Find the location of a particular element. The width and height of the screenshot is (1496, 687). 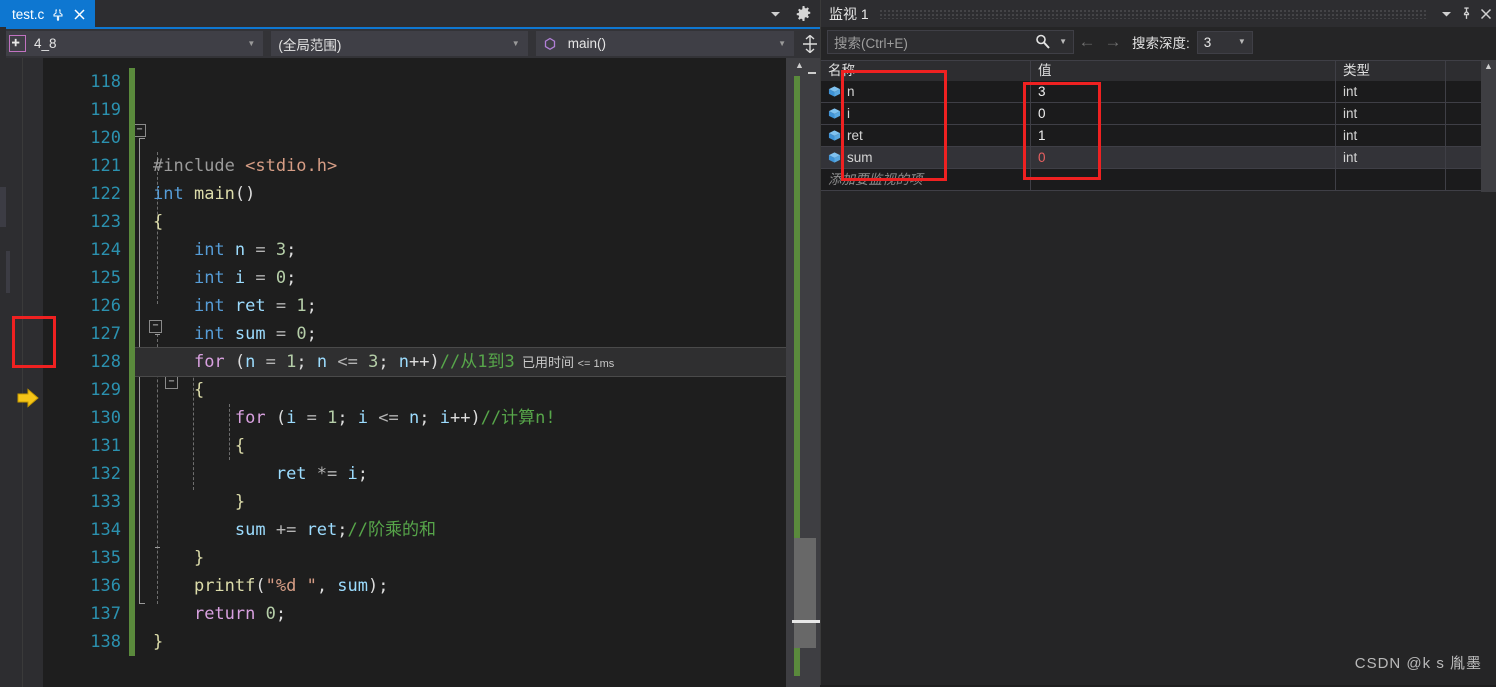

search-depth-selector: 3 ▼ is located at coordinates (1224, 42).